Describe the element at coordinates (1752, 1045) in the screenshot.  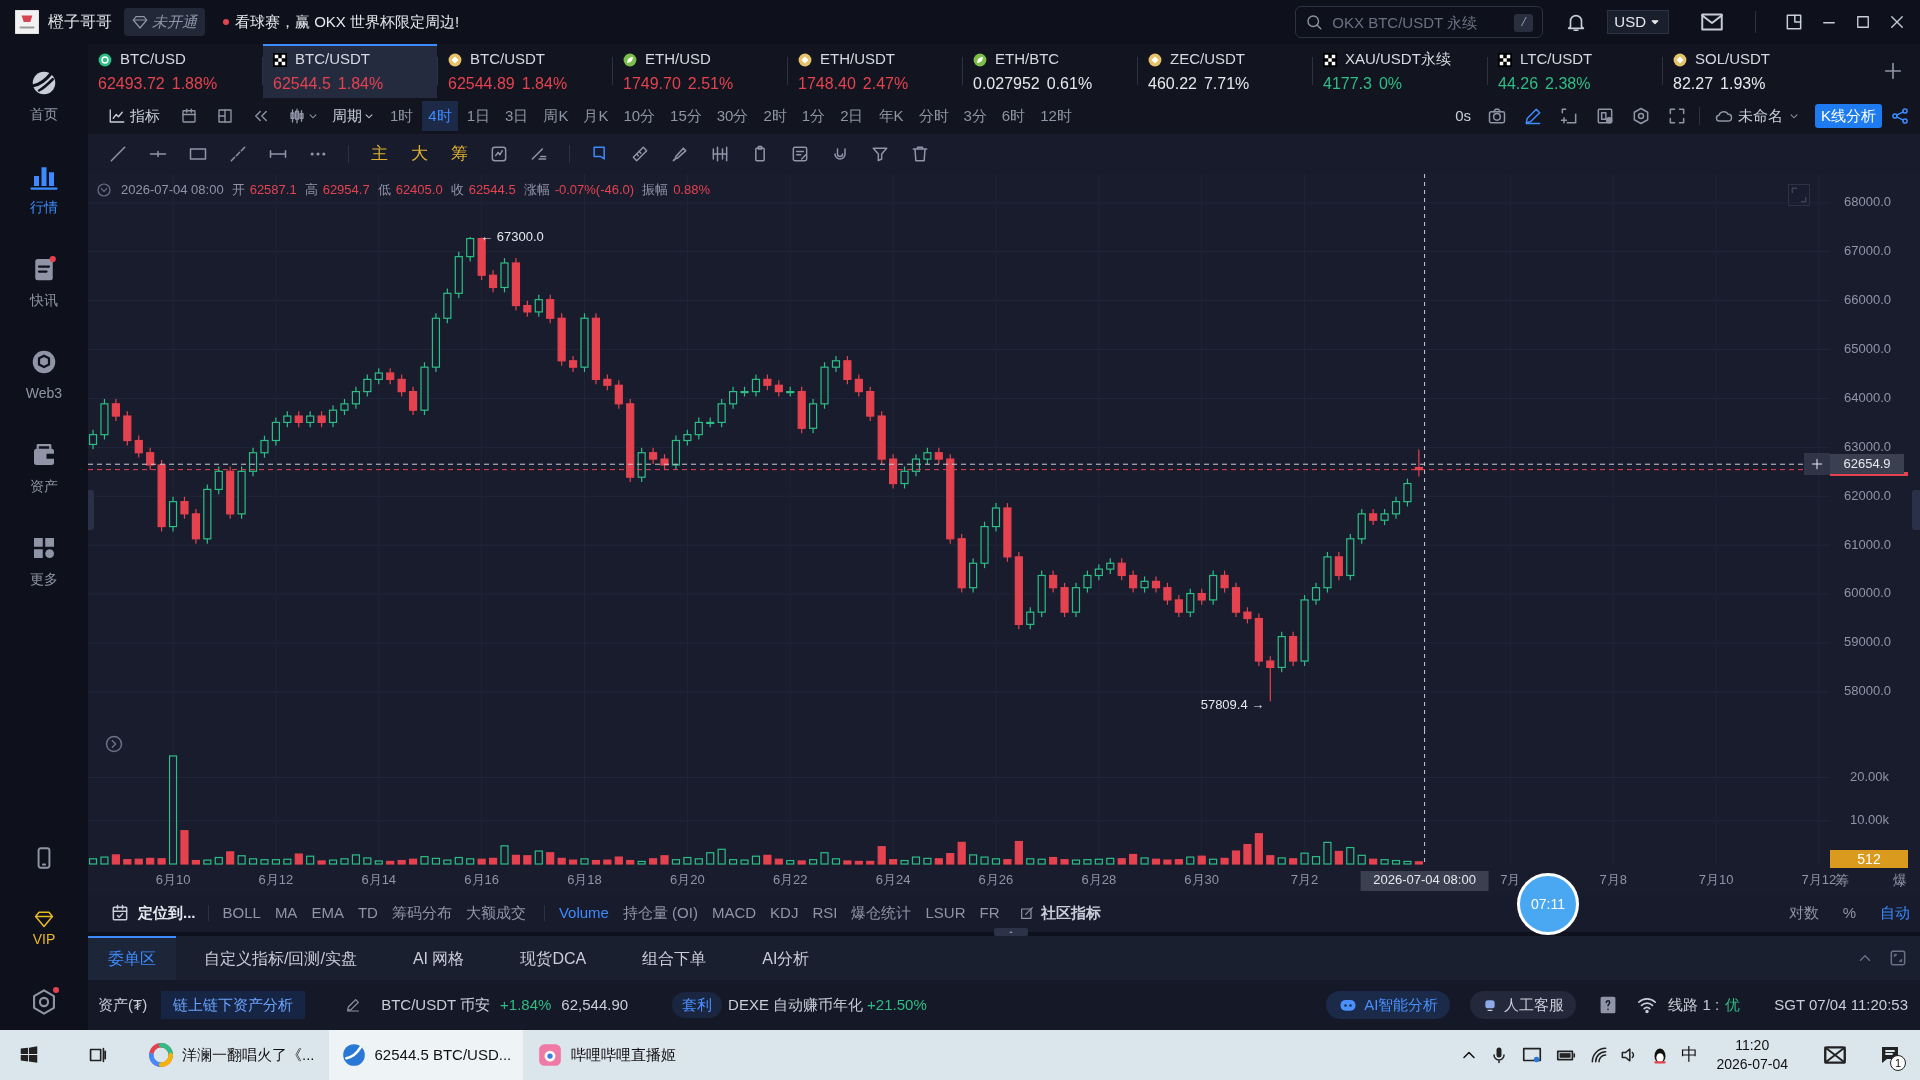
I see `time-text: 11:20` at that location.